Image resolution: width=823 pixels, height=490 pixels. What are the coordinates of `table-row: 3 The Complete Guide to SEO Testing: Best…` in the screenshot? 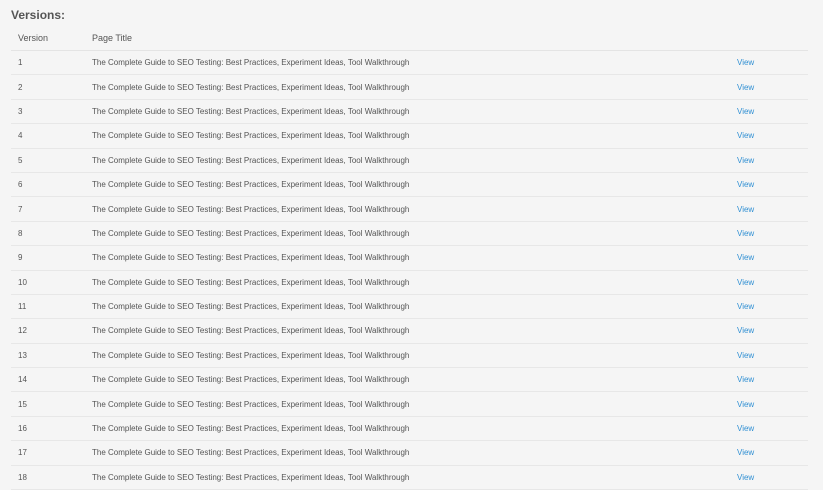 It's located at (409, 112).